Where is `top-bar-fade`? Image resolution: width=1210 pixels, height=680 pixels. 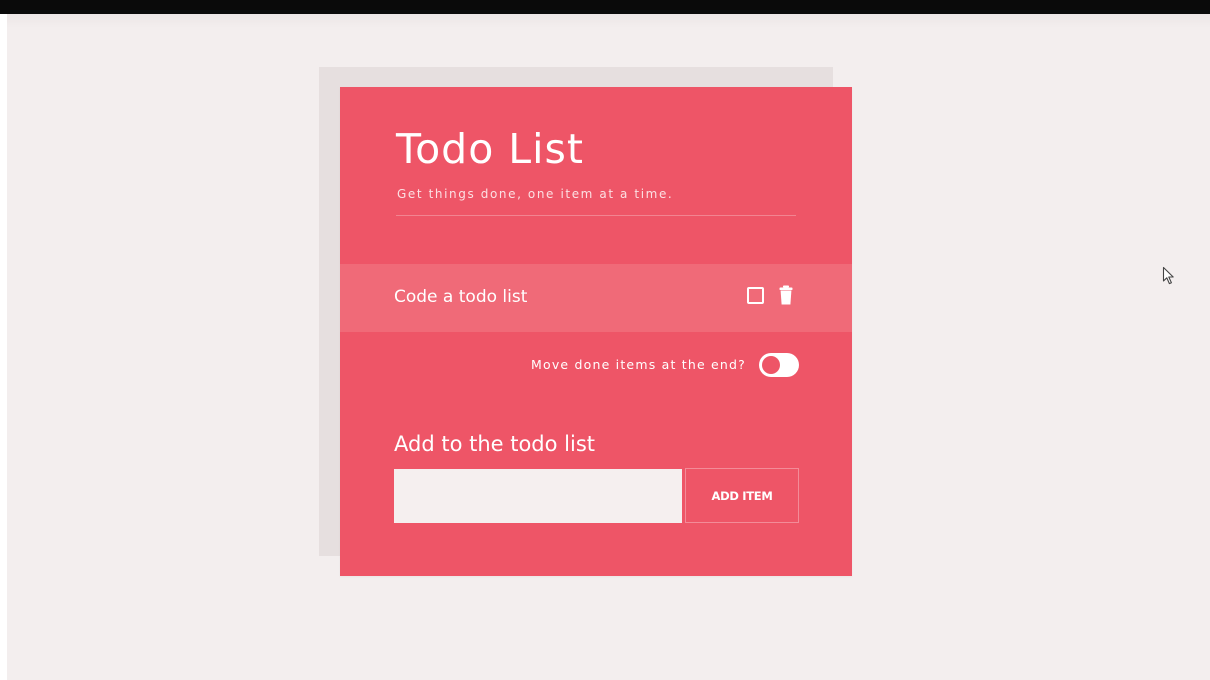
top-bar-fade is located at coordinates (605, 21).